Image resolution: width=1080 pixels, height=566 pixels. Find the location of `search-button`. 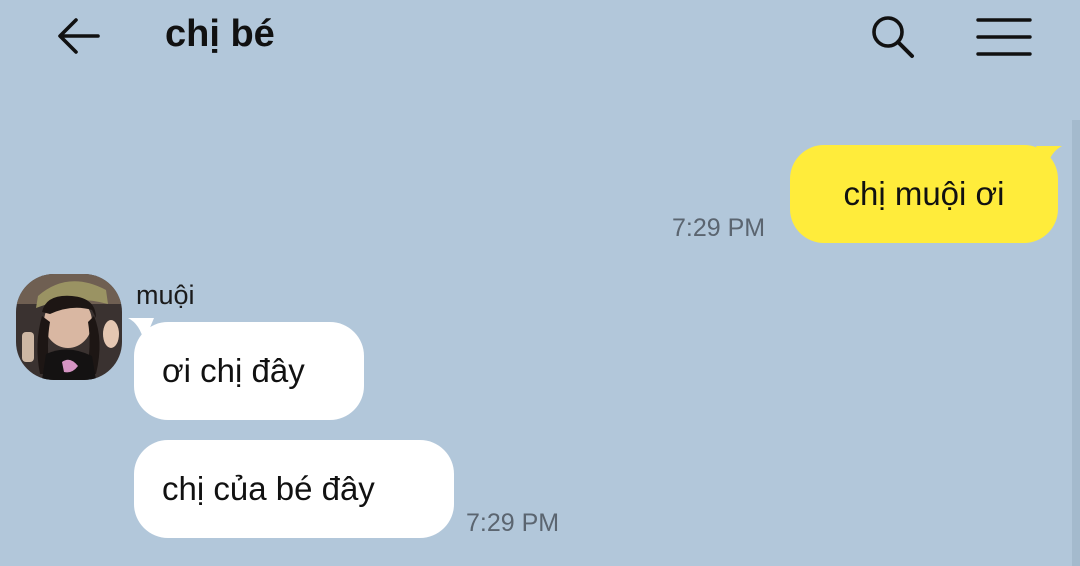

search-button is located at coordinates (893, 37).